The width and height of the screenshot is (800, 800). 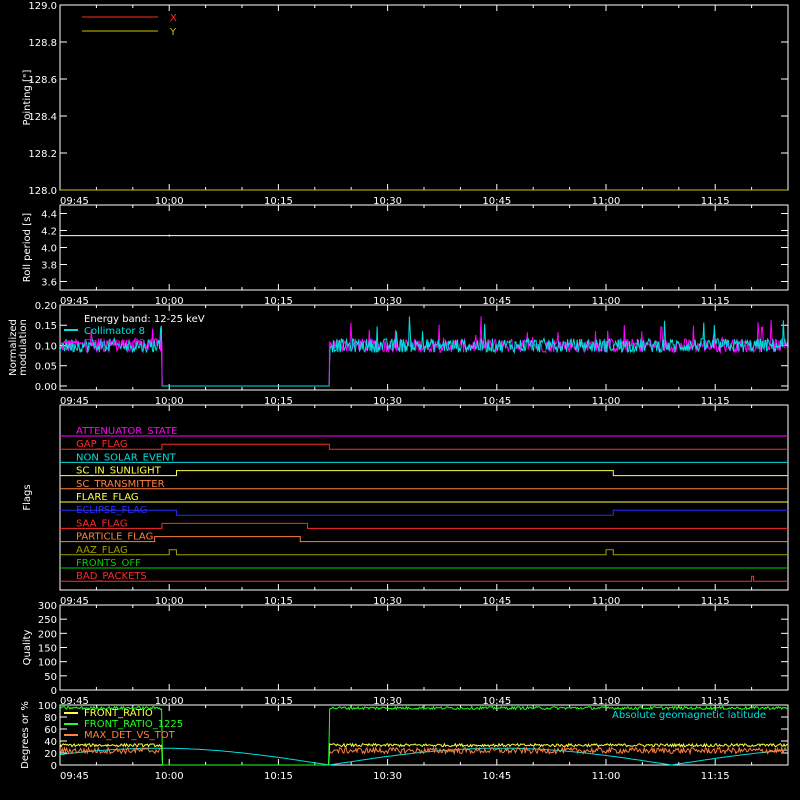 I want to click on legend-label: Collimator 9, so click(x=114, y=343).